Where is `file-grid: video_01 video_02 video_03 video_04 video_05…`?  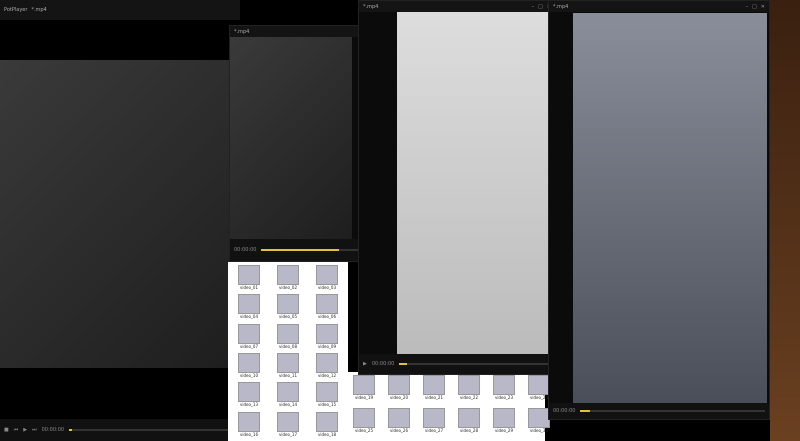
file-grid: video_01 video_02 video_03 video_04 video_05… is located at coordinates (288, 351).